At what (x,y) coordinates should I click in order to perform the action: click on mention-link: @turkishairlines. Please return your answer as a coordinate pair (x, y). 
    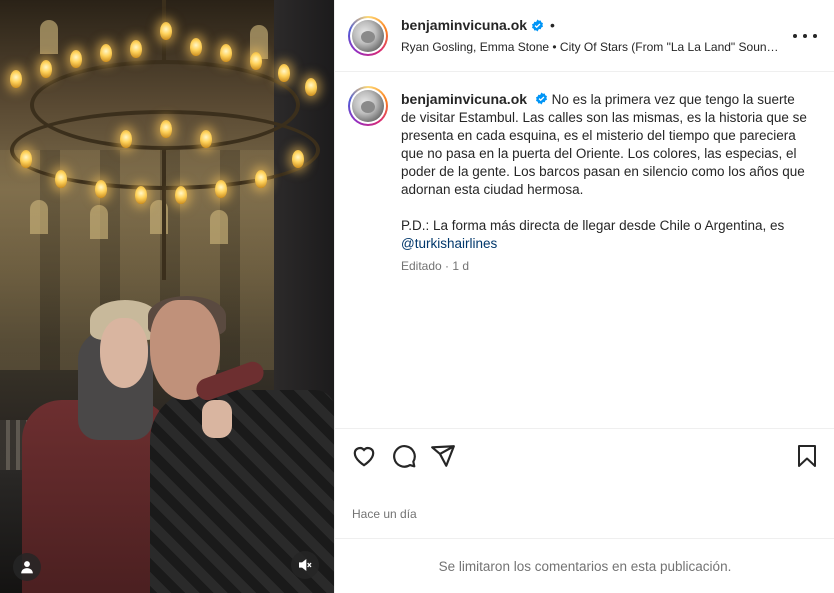
    Looking at the image, I should click on (449, 243).